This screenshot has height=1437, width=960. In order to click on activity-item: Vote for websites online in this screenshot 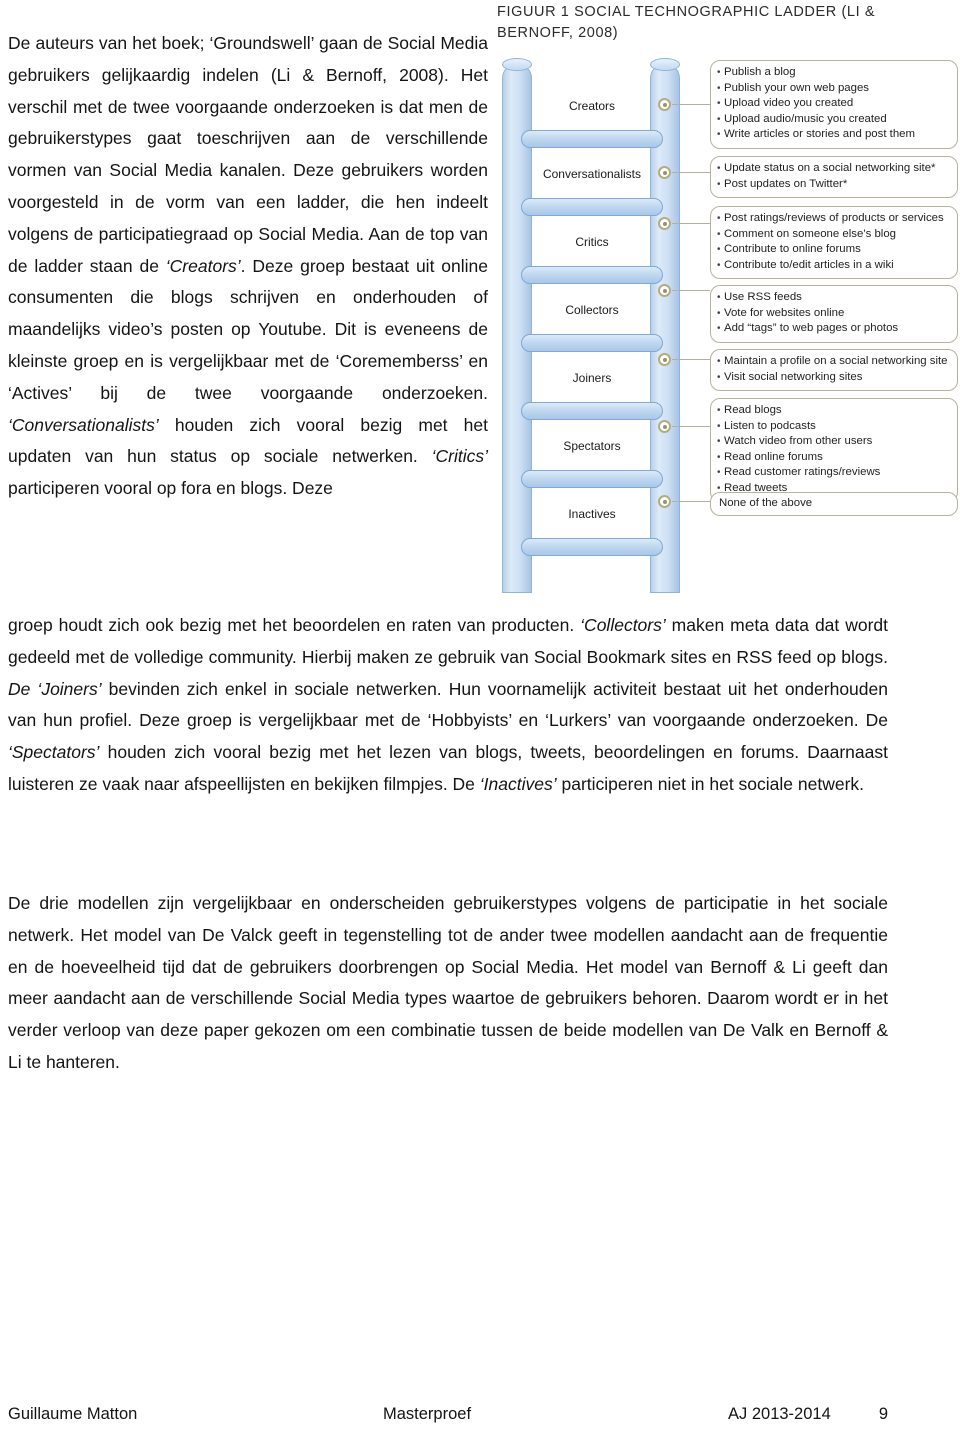, I will do `click(833, 314)`.